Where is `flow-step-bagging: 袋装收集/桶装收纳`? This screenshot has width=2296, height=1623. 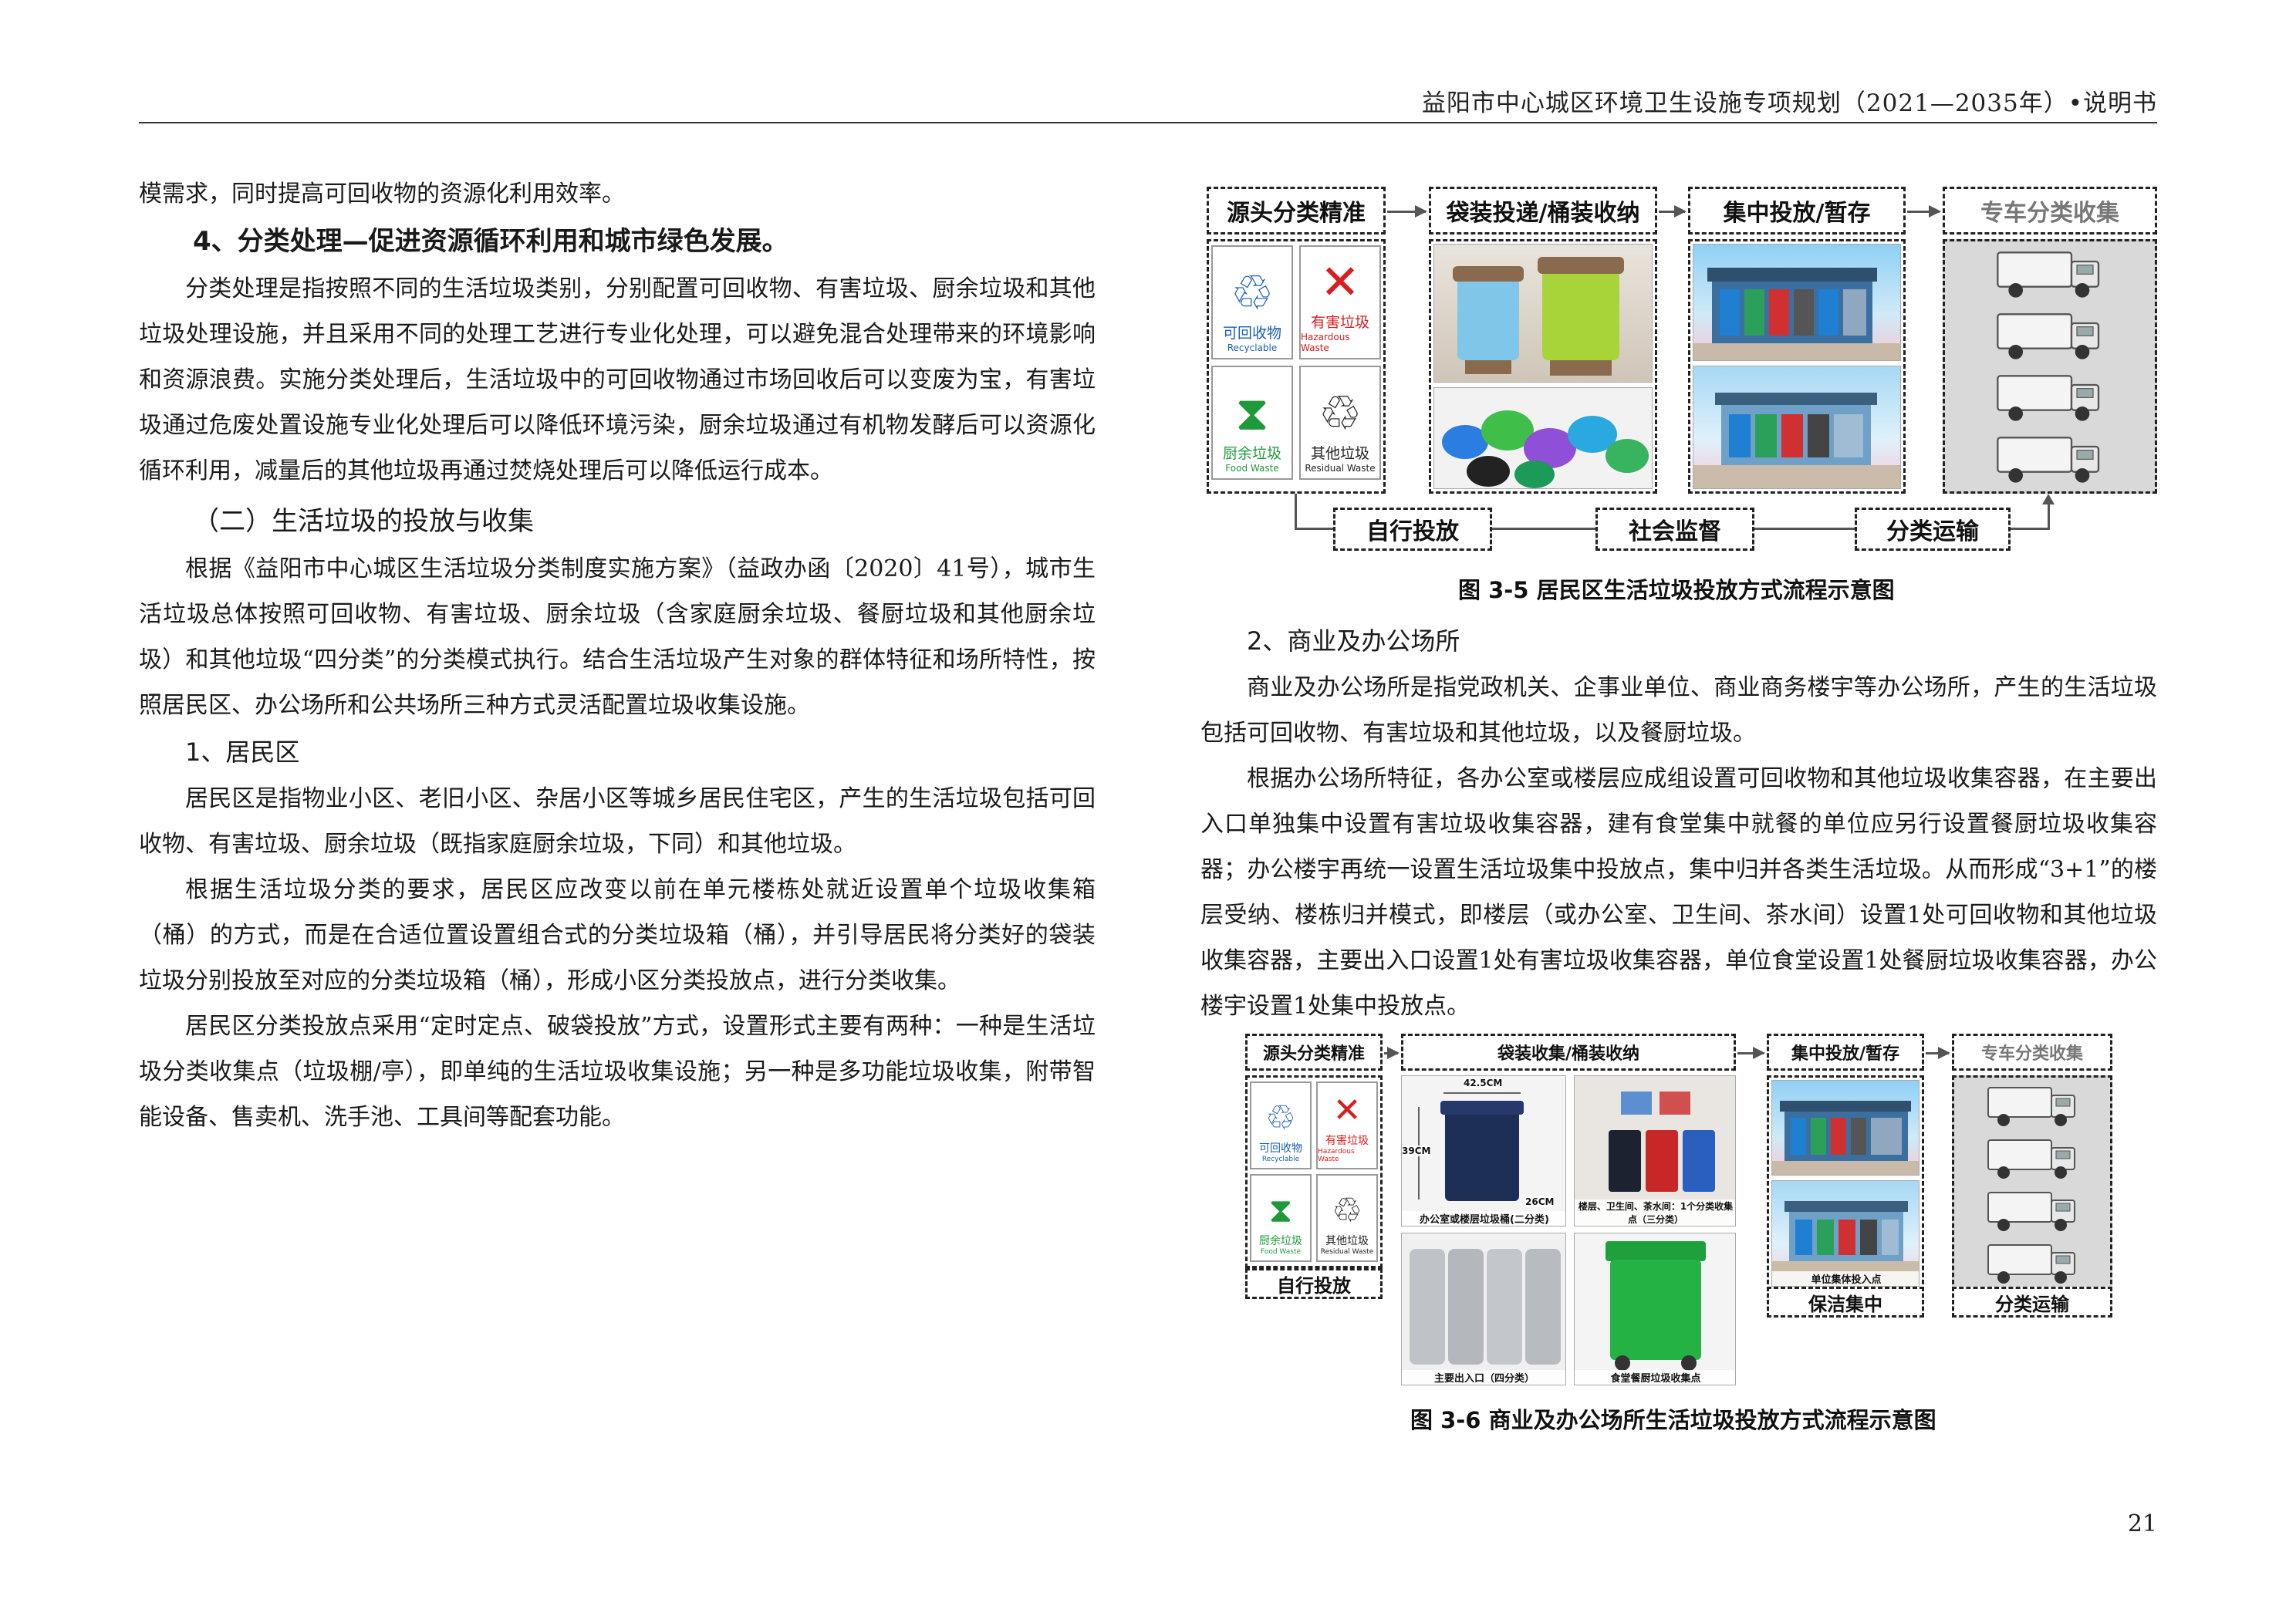 flow-step-bagging: 袋装收集/桶装收纳 is located at coordinates (1568, 1052).